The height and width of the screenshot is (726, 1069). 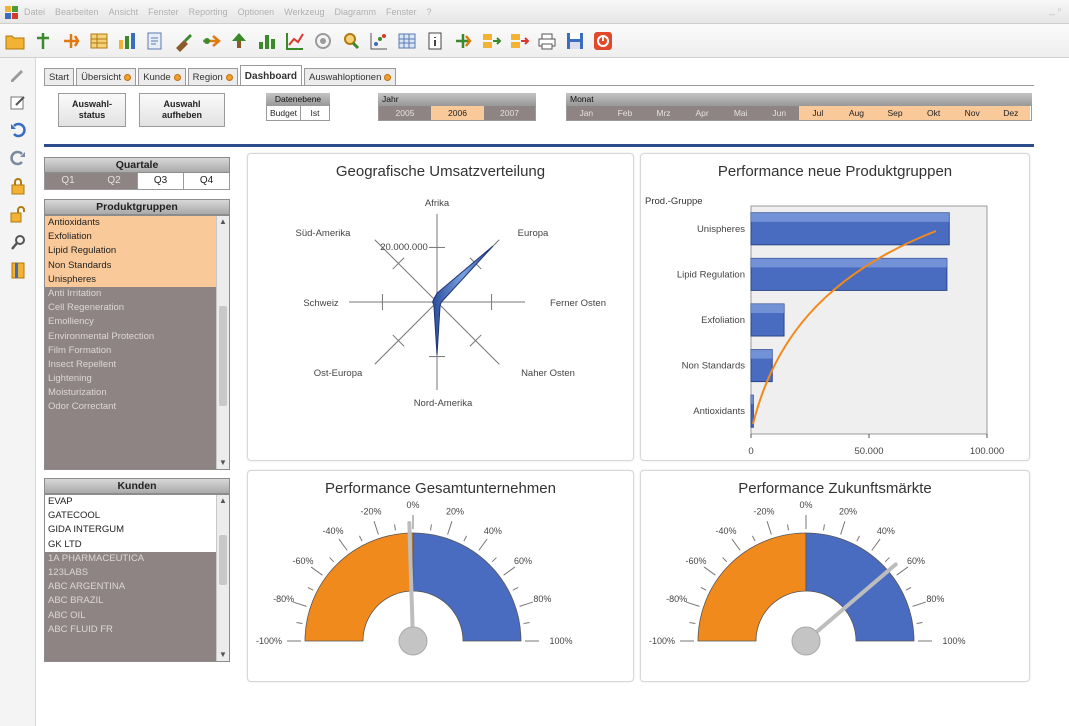 I want to click on lock-icon, so click(x=18, y=186).